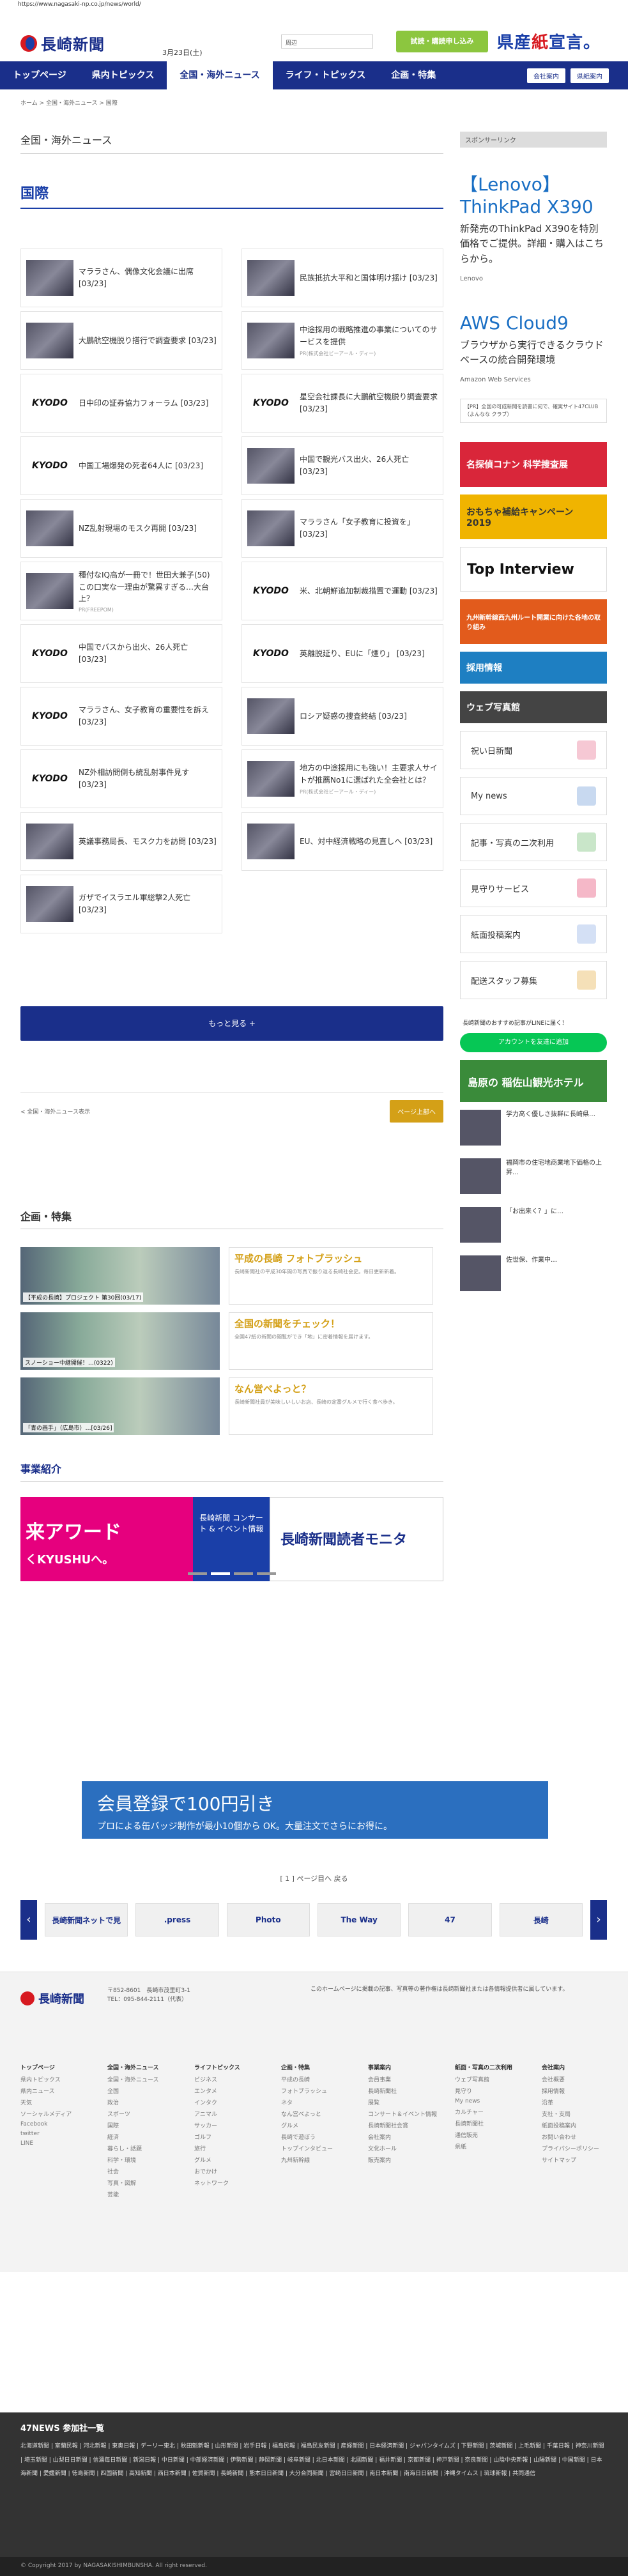 Image resolution: width=628 pixels, height=2576 pixels. I want to click on footer-link: カルチャー, so click(490, 2112).